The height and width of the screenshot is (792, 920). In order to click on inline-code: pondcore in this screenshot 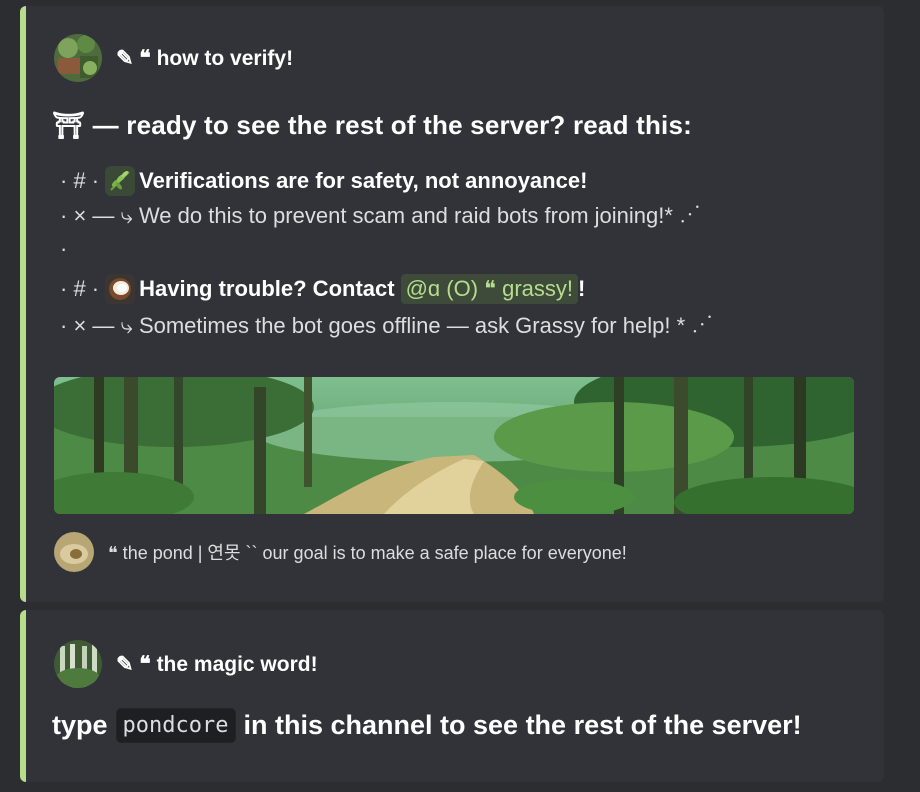, I will do `click(175, 725)`.